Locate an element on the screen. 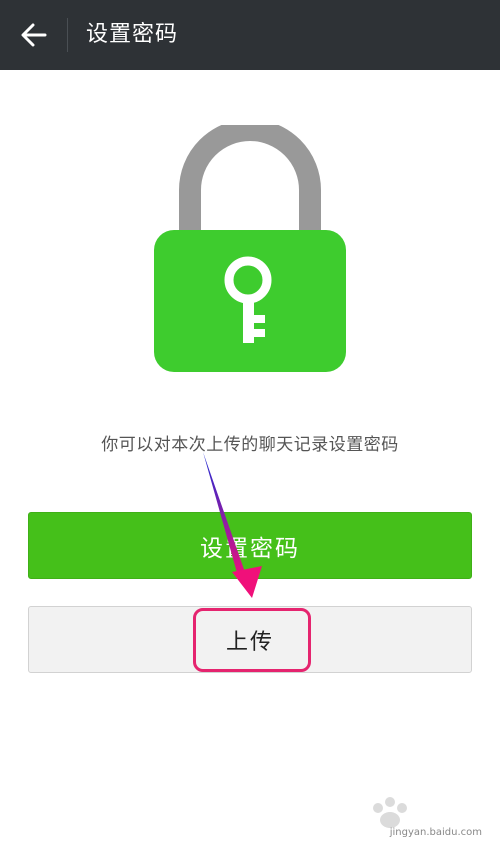 This screenshot has height=850, width=500. padlock-key-icon is located at coordinates (250, 245).